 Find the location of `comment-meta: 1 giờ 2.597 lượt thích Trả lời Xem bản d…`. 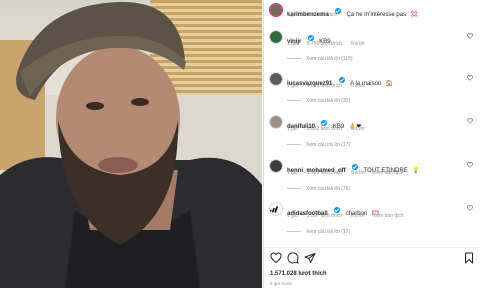

comment-meta: 1 giờ 2.597 lượt thích Trả lời Xem bản d… is located at coordinates (349, 216).